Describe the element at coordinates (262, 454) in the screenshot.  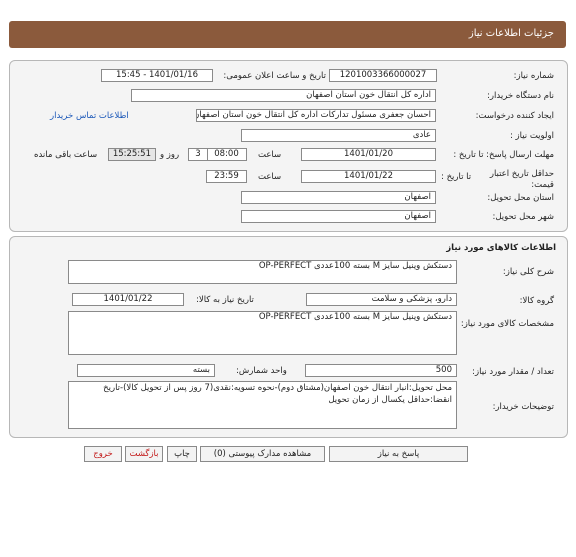
I see `attachments-button: مشاهده مدارک پیوستی (0)` at that location.